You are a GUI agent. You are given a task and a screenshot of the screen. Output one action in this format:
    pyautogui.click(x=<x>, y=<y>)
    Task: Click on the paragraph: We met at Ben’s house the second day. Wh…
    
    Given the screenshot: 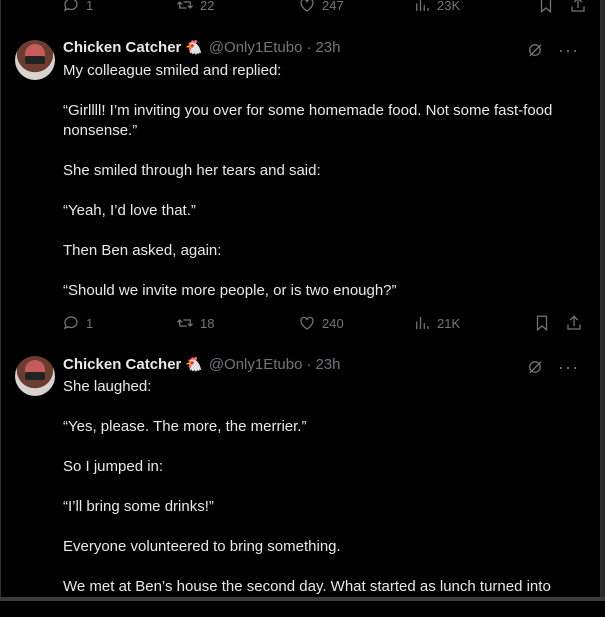 What is the action you would take?
    pyautogui.click(x=307, y=586)
    